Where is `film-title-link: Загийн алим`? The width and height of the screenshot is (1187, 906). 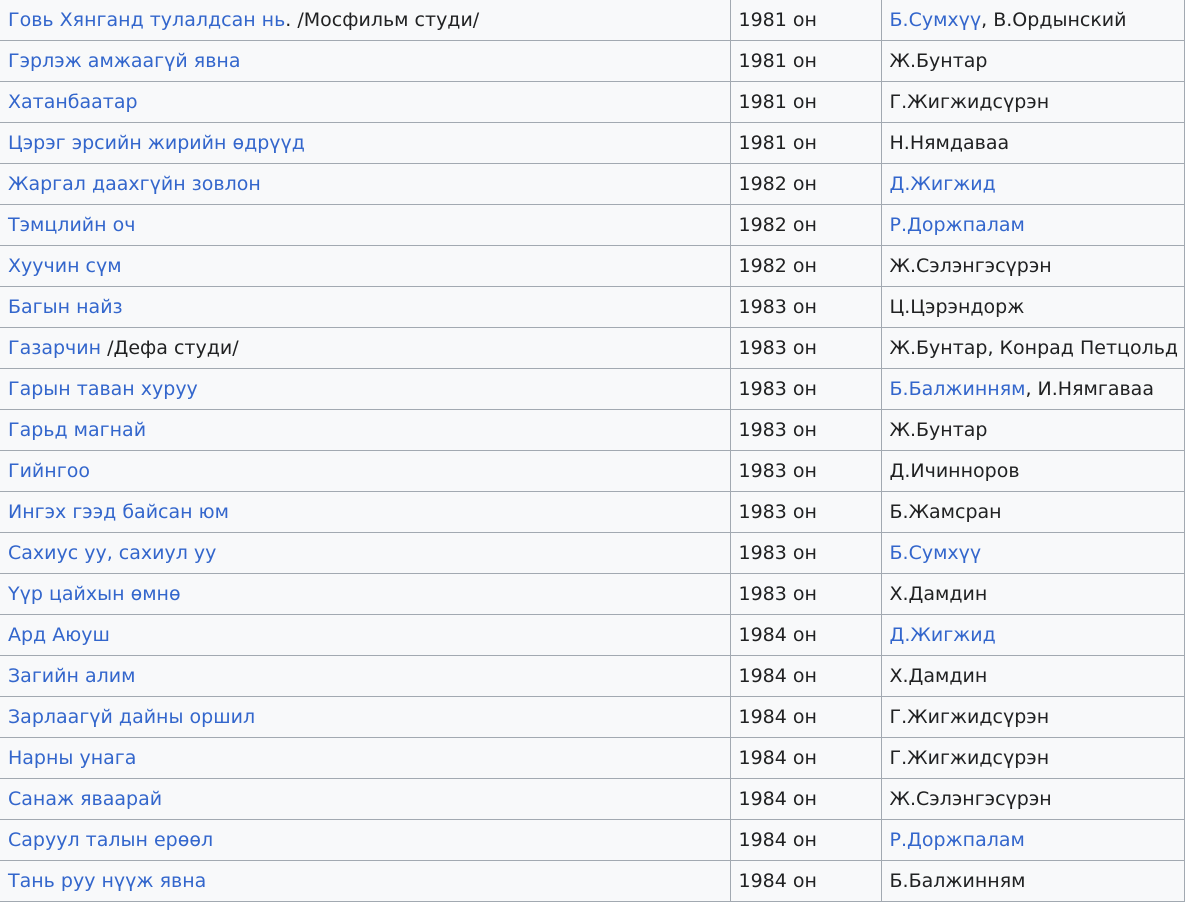
film-title-link: Загийн алим is located at coordinates (71, 676).